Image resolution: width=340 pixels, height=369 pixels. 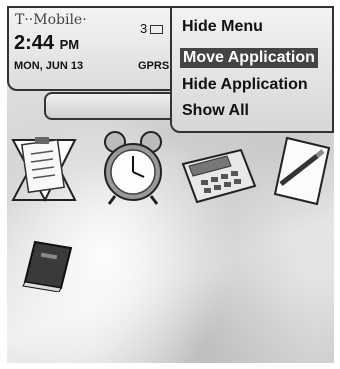 I want to click on alarm-clock-icon, so click(x=133, y=170).